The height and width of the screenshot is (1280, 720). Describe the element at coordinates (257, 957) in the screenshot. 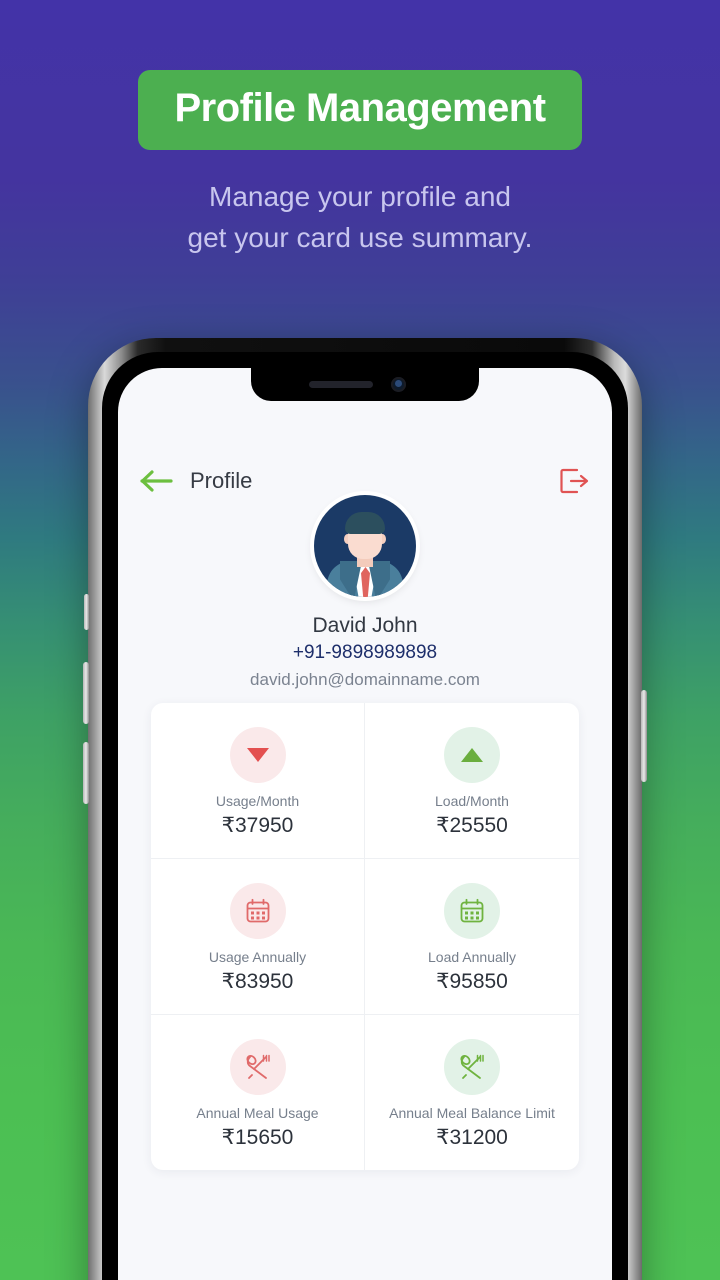

I see `stat-label: Usage Annually` at that location.